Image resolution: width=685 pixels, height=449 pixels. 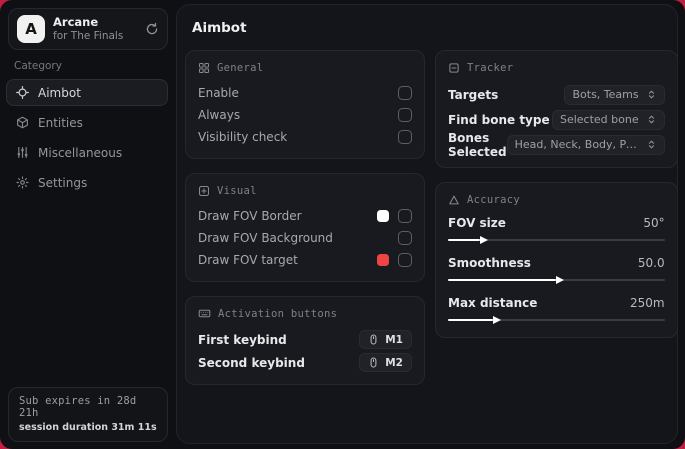 I want to click on tracker-row-find-bone-type: Find bone type Selected bone, so click(x=556, y=119).